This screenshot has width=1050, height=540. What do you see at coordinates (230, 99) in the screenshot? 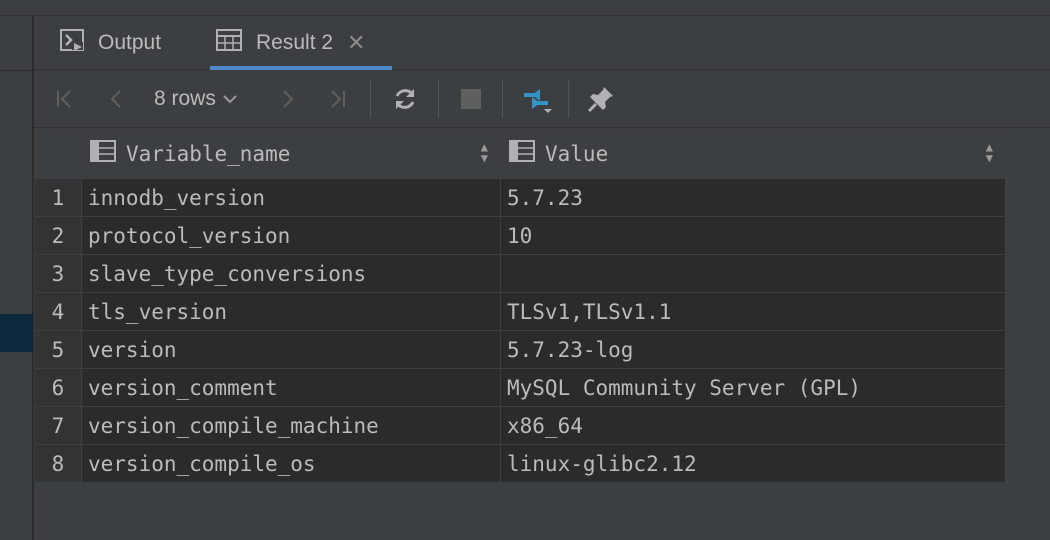
I see `chevron-down-icon` at bounding box center [230, 99].